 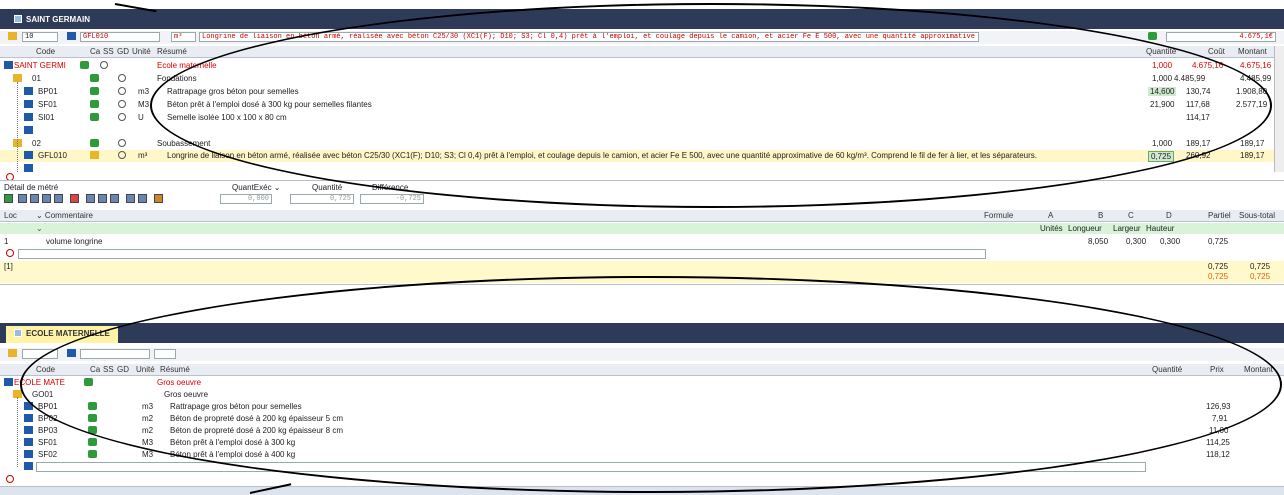 What do you see at coordinates (45, 51) in the screenshot?
I see `col-code: Code` at bounding box center [45, 51].